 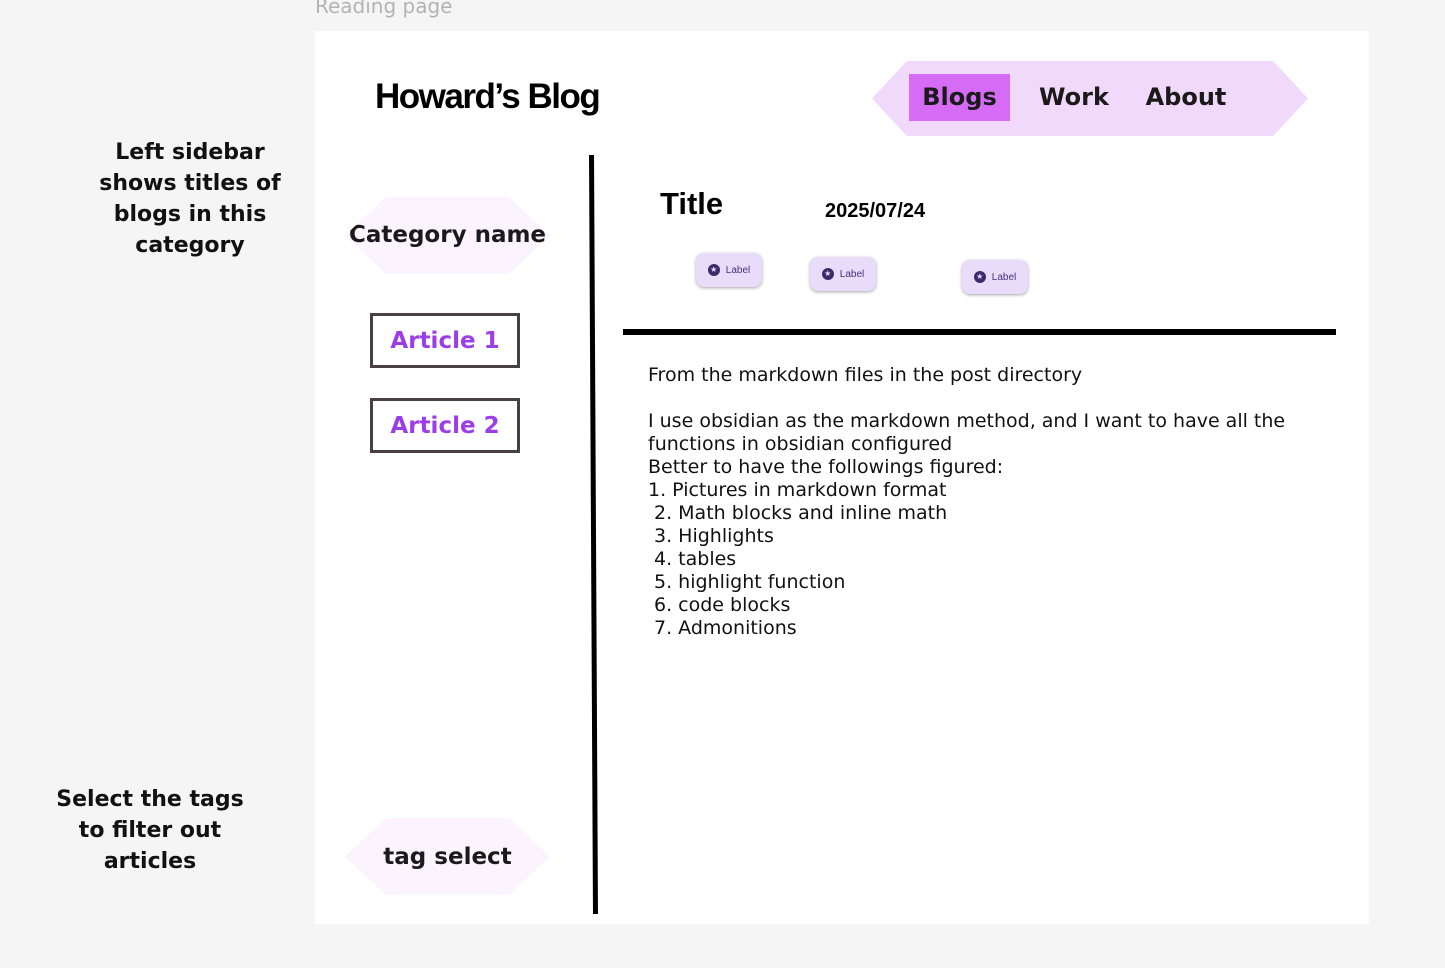 What do you see at coordinates (695, 559) in the screenshot?
I see `list-item: 4. tables` at bounding box center [695, 559].